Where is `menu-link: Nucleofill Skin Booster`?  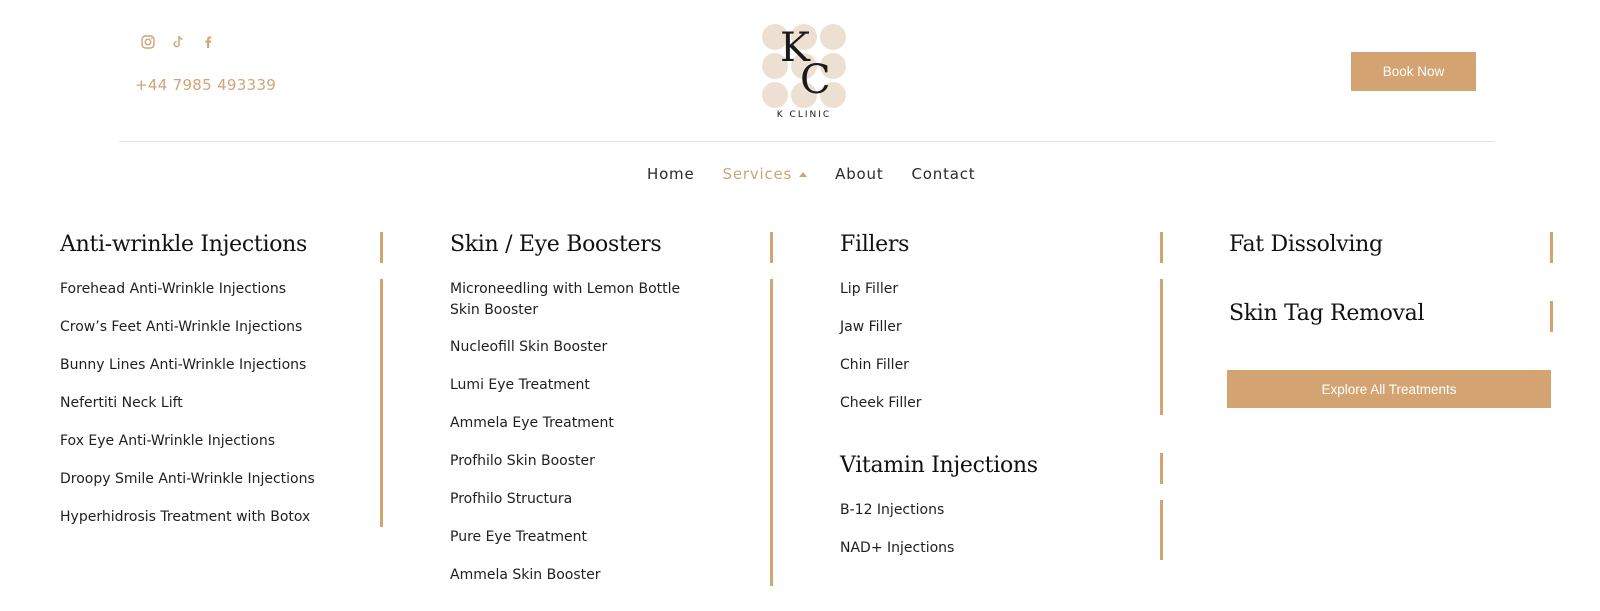
menu-link: Nucleofill Skin Booster is located at coordinates (528, 347).